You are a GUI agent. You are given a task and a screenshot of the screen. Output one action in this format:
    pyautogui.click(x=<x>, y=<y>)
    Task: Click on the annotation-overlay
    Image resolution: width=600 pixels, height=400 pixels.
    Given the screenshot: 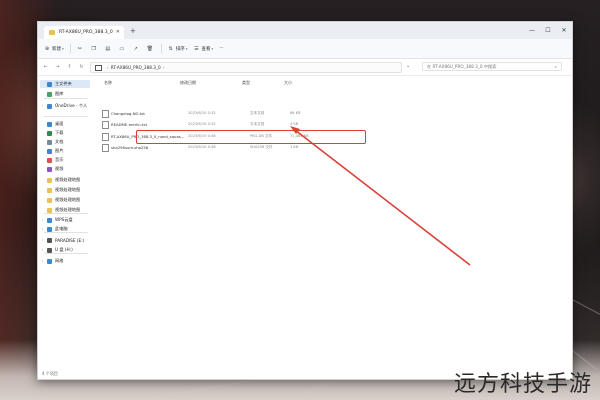 What is the action you would take?
    pyautogui.click(x=380, y=196)
    